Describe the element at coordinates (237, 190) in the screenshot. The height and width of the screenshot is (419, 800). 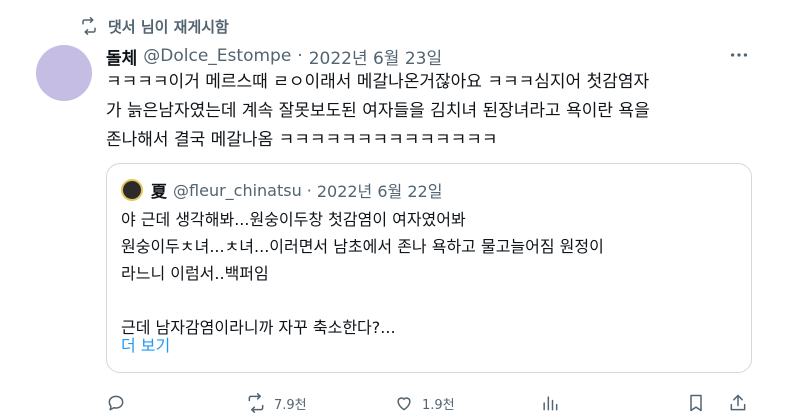
I see `quote-author-handle: @fleur_chinatsu` at that location.